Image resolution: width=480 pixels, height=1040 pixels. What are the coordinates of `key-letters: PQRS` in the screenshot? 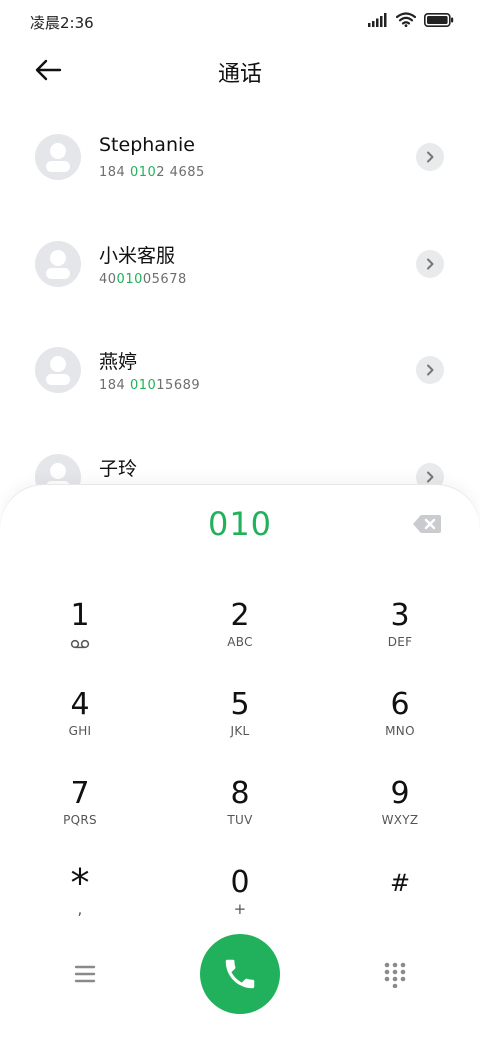 It's located at (80, 820).